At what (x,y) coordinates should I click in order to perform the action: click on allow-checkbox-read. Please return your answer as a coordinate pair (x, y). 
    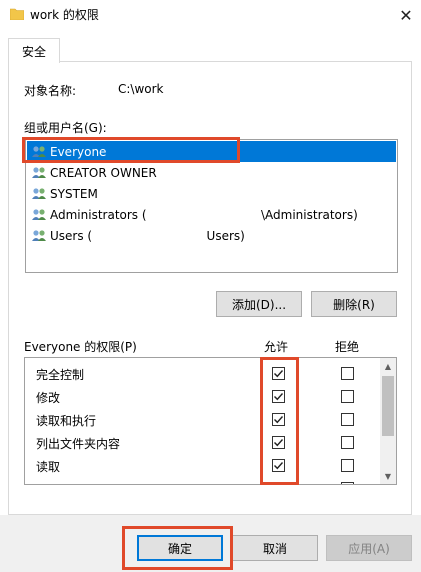
    Looking at the image, I should click on (278, 465).